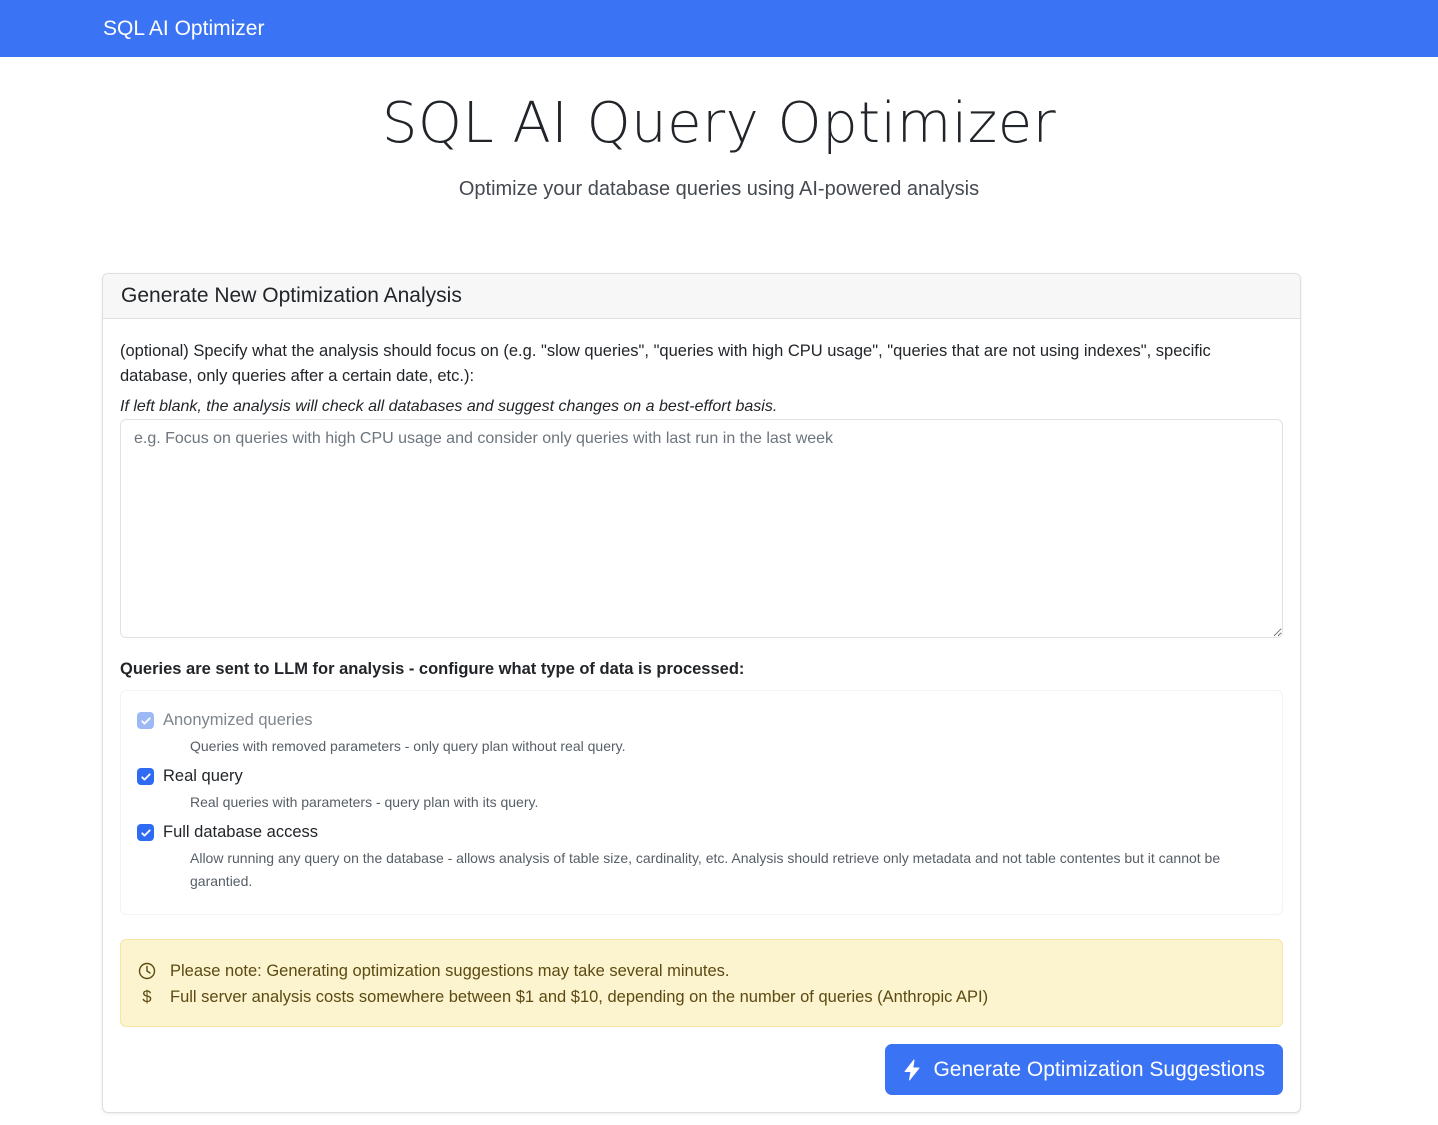 The image size is (1438, 1125). Describe the element at coordinates (719, 28) in the screenshot. I see `navbar: SQL AI Optimizer` at that location.